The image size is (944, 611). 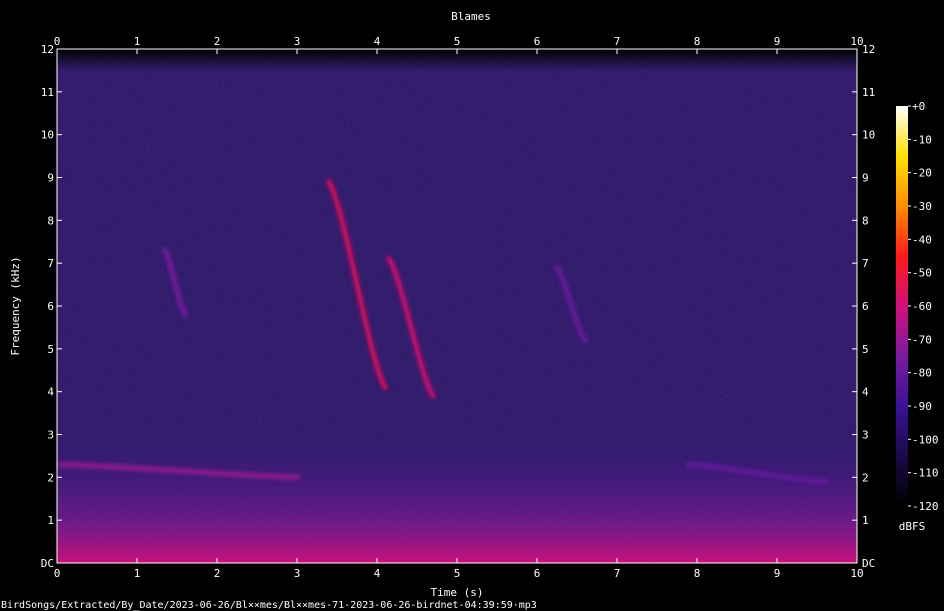 What do you see at coordinates (50, 392) in the screenshot?
I see `y-tick-label-left: 4` at bounding box center [50, 392].